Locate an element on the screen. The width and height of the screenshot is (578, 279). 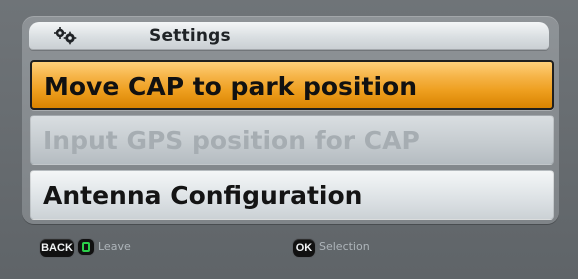
gear-icon is located at coordinates (66, 36).